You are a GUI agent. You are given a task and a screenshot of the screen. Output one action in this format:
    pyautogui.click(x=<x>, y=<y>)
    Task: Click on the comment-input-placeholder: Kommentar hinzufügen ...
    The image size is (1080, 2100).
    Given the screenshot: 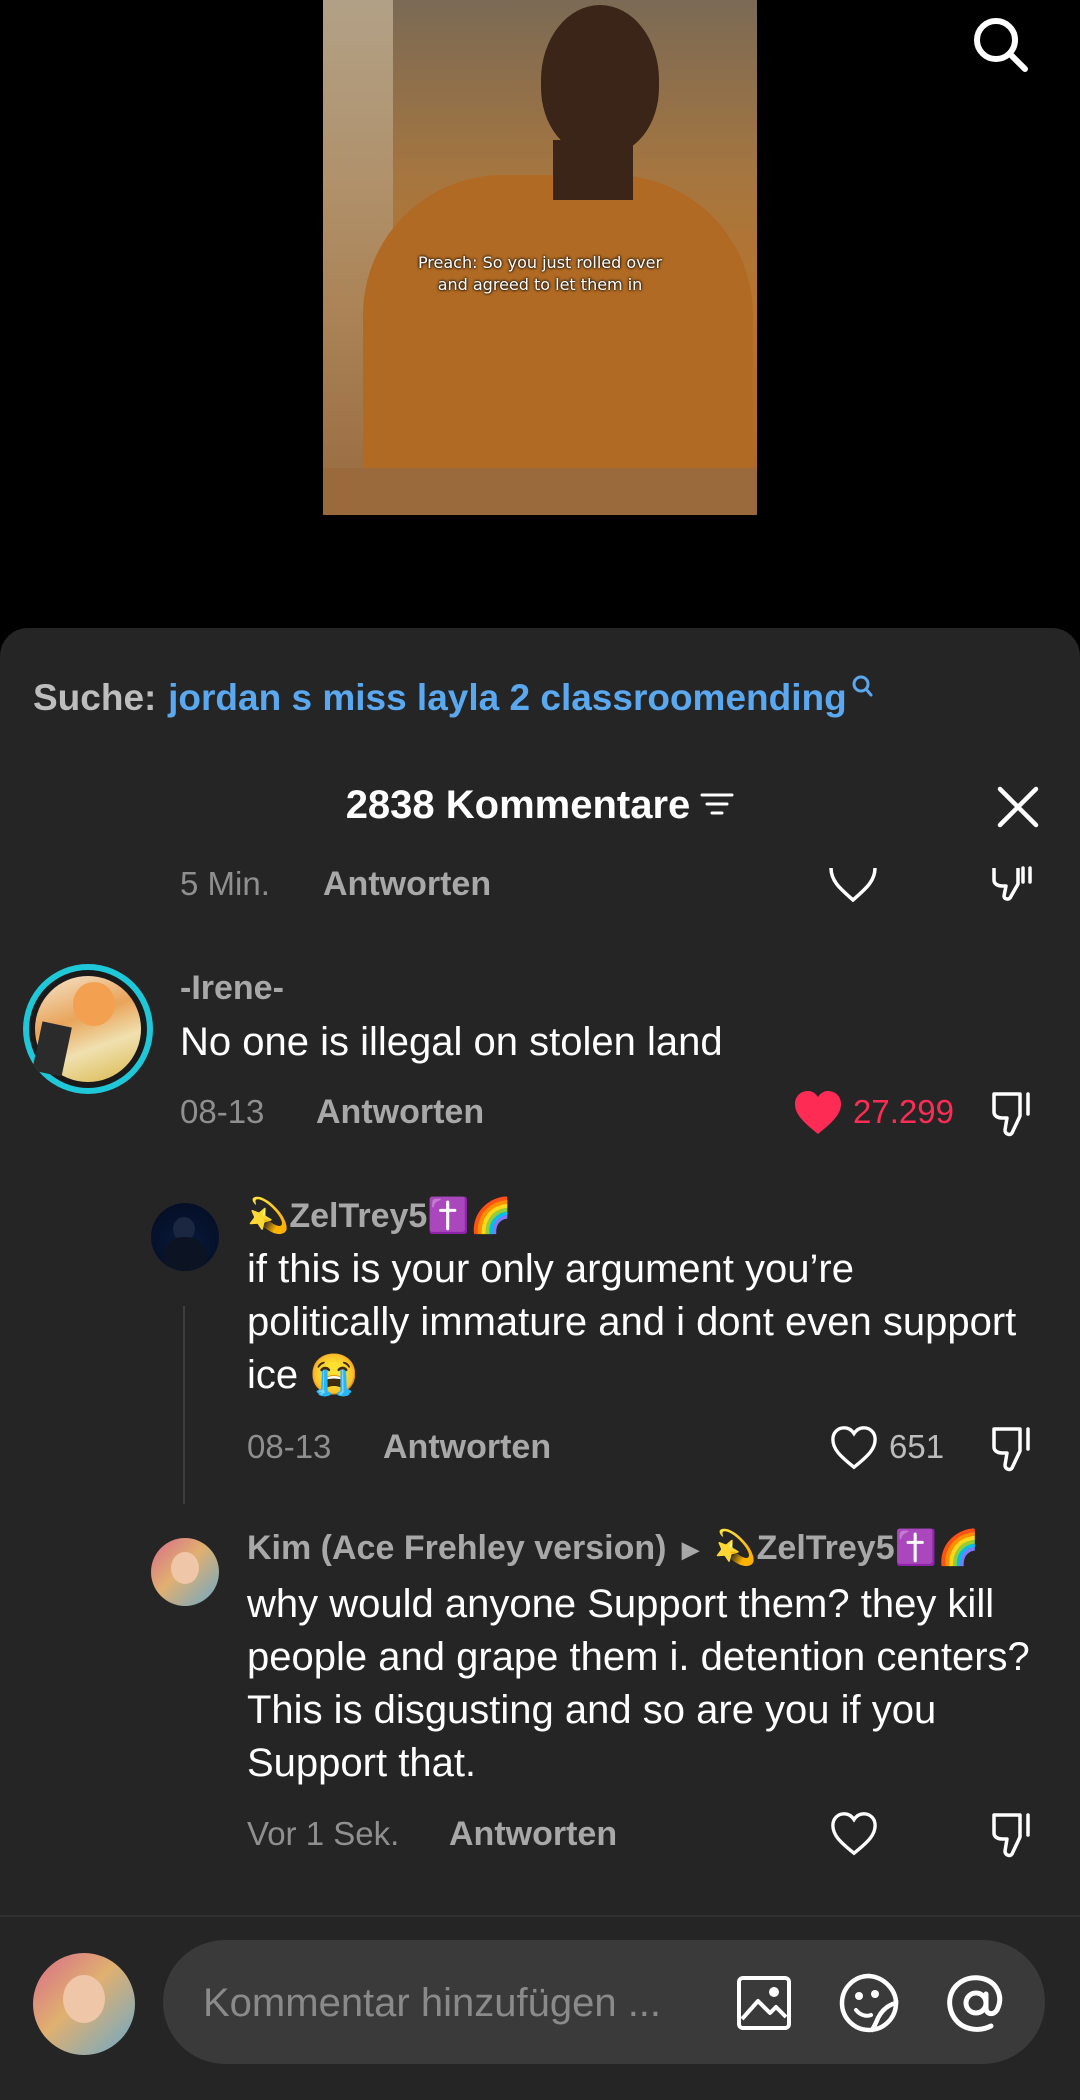 What is the action you would take?
    pyautogui.click(x=432, y=2003)
    